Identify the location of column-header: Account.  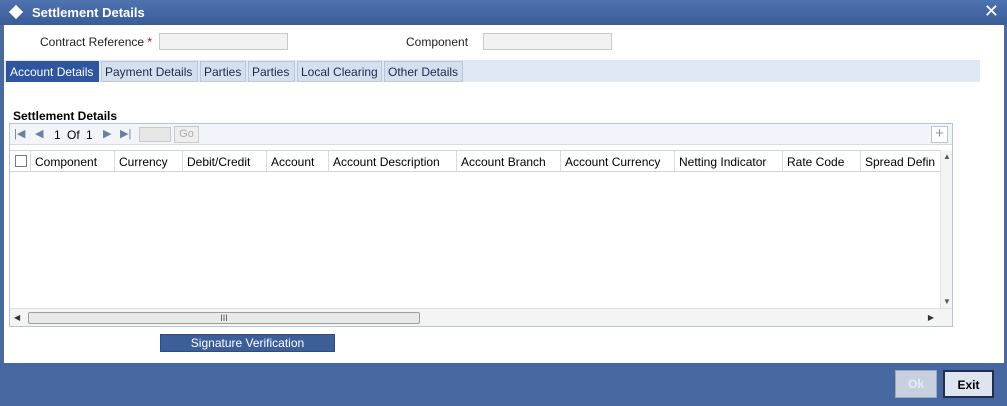
(298, 161).